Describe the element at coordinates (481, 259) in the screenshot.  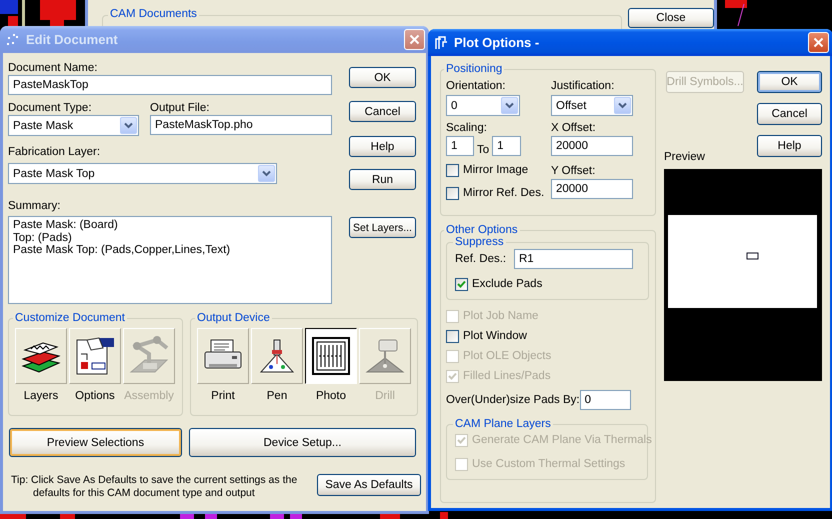
I see `field-label: Ref. Des.:` at that location.